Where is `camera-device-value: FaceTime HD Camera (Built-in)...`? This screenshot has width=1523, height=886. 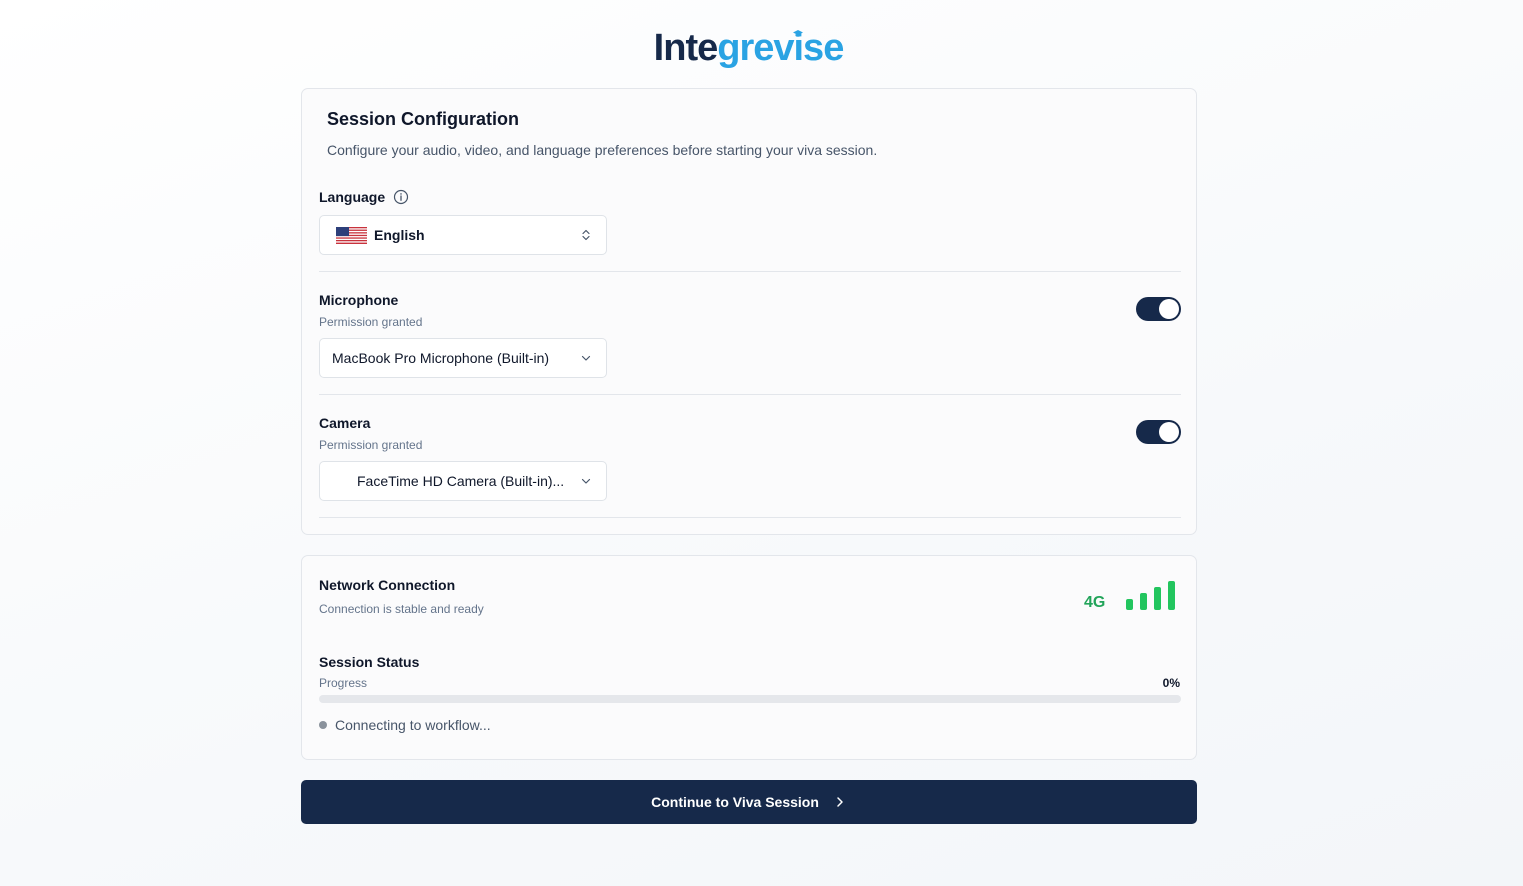
camera-device-value: FaceTime HD Camera (Built-in)... is located at coordinates (461, 481).